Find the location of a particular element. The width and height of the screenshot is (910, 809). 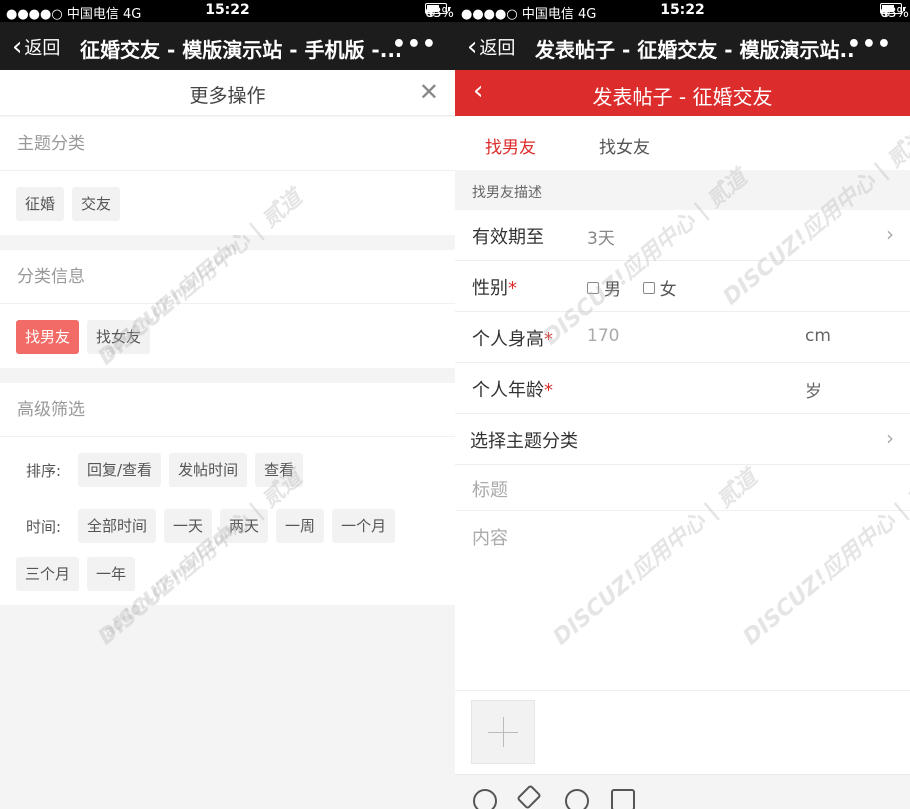

time-option: 一个月 is located at coordinates (364, 526).